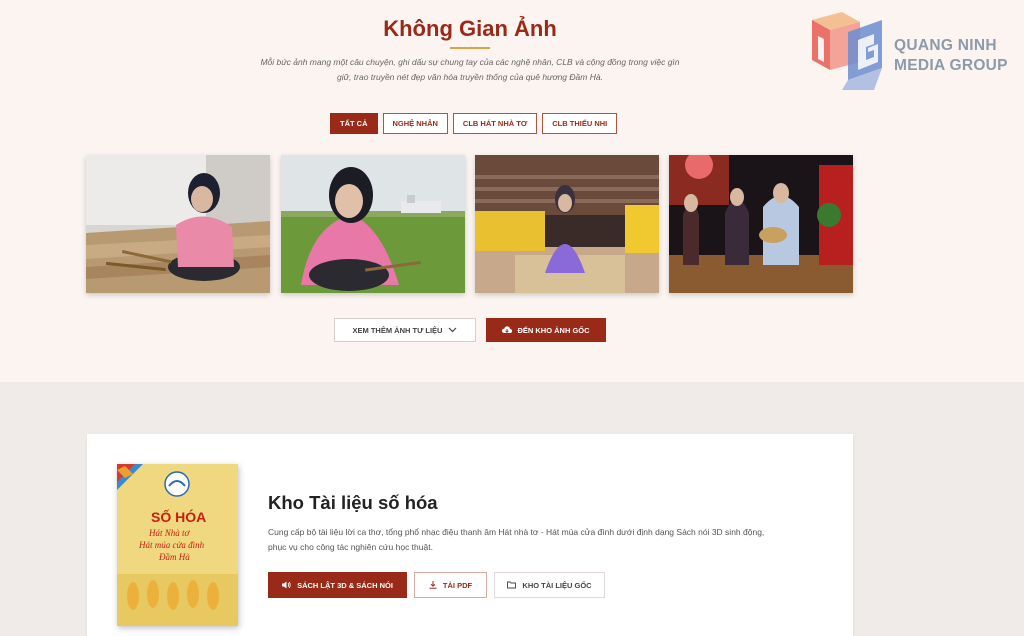 This screenshot has height=636, width=1024. Describe the element at coordinates (470, 28) in the screenshot. I see `gallery-title: Không Gian Ảnh` at that location.